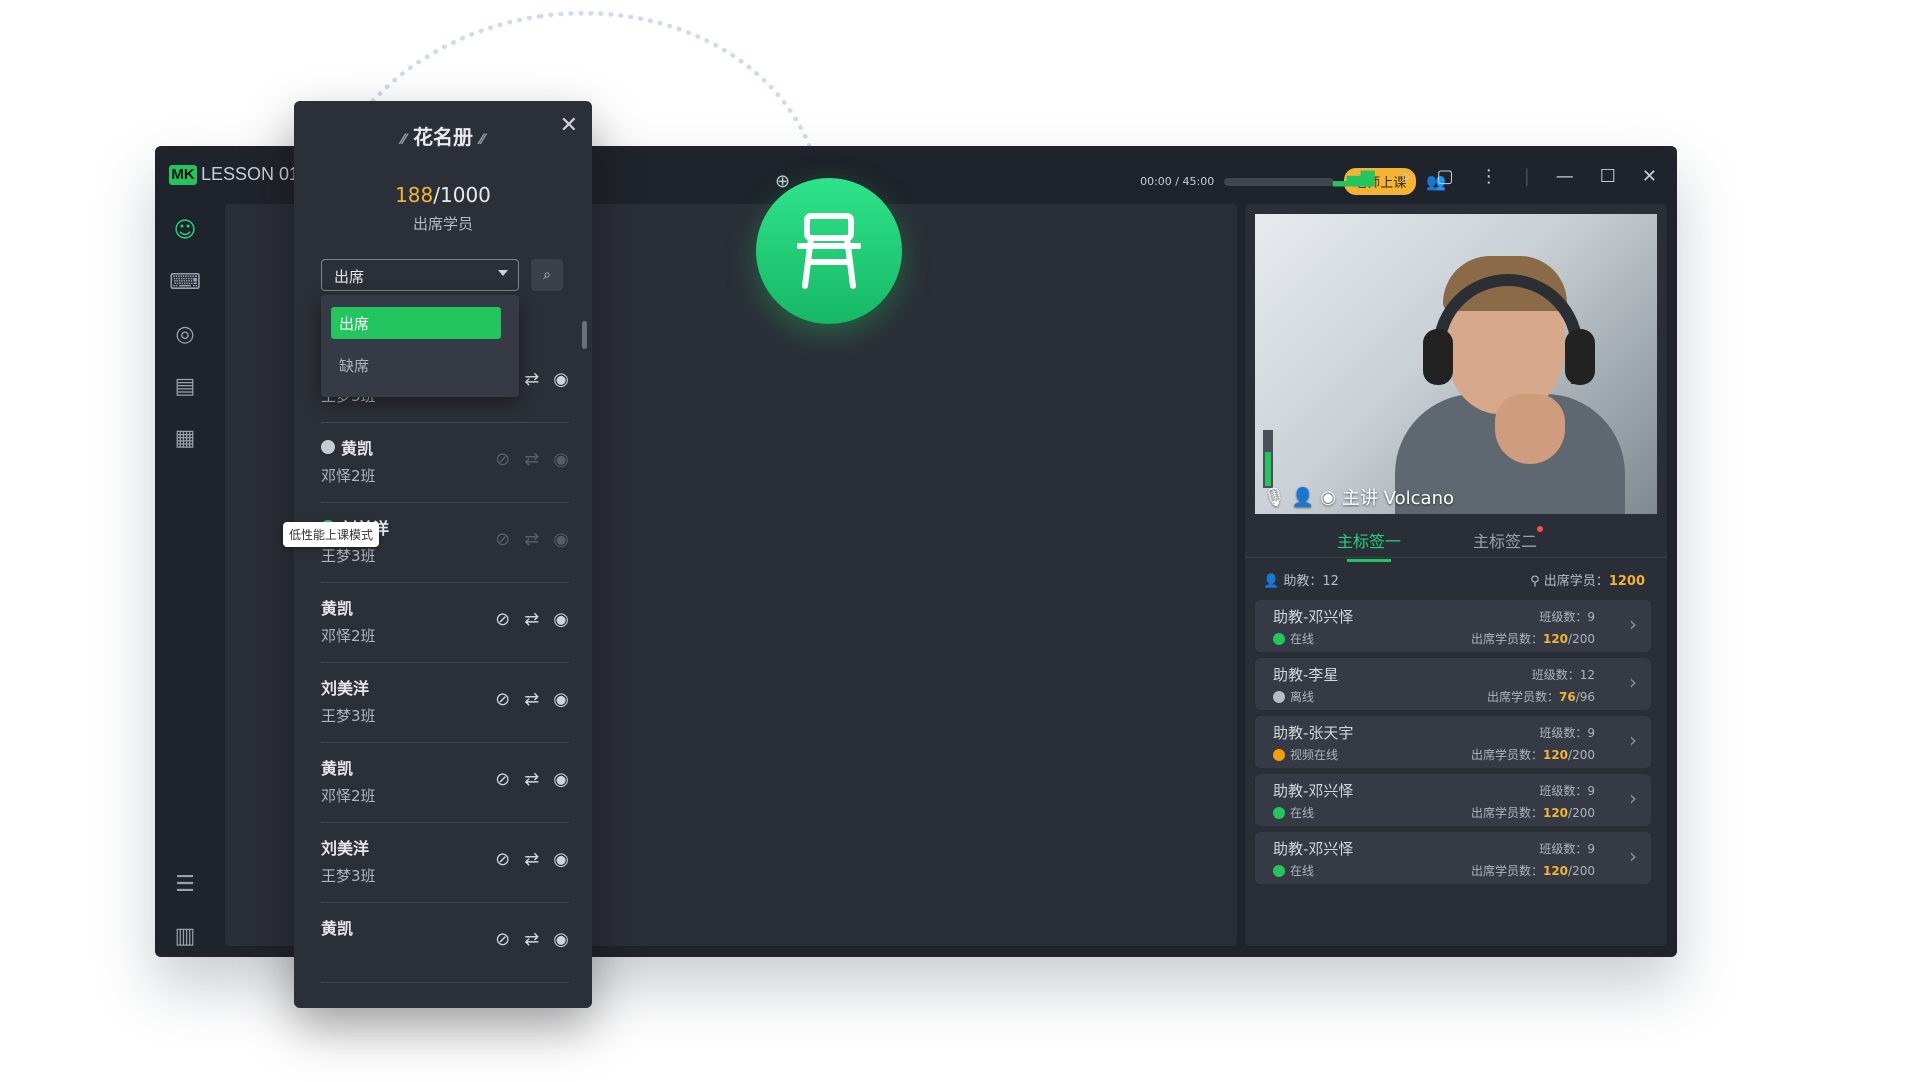 The width and height of the screenshot is (1908, 1082). What do you see at coordinates (1328, 497) in the screenshot?
I see `camera-icon: ◉` at bounding box center [1328, 497].